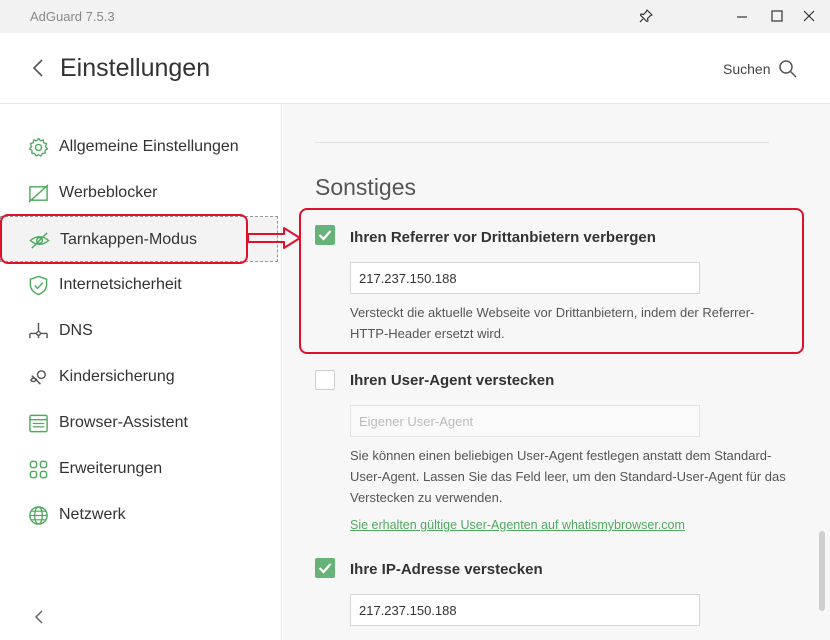 This screenshot has width=830, height=640. What do you see at coordinates (38, 330) in the screenshot?
I see `dns-network-icon` at bounding box center [38, 330].